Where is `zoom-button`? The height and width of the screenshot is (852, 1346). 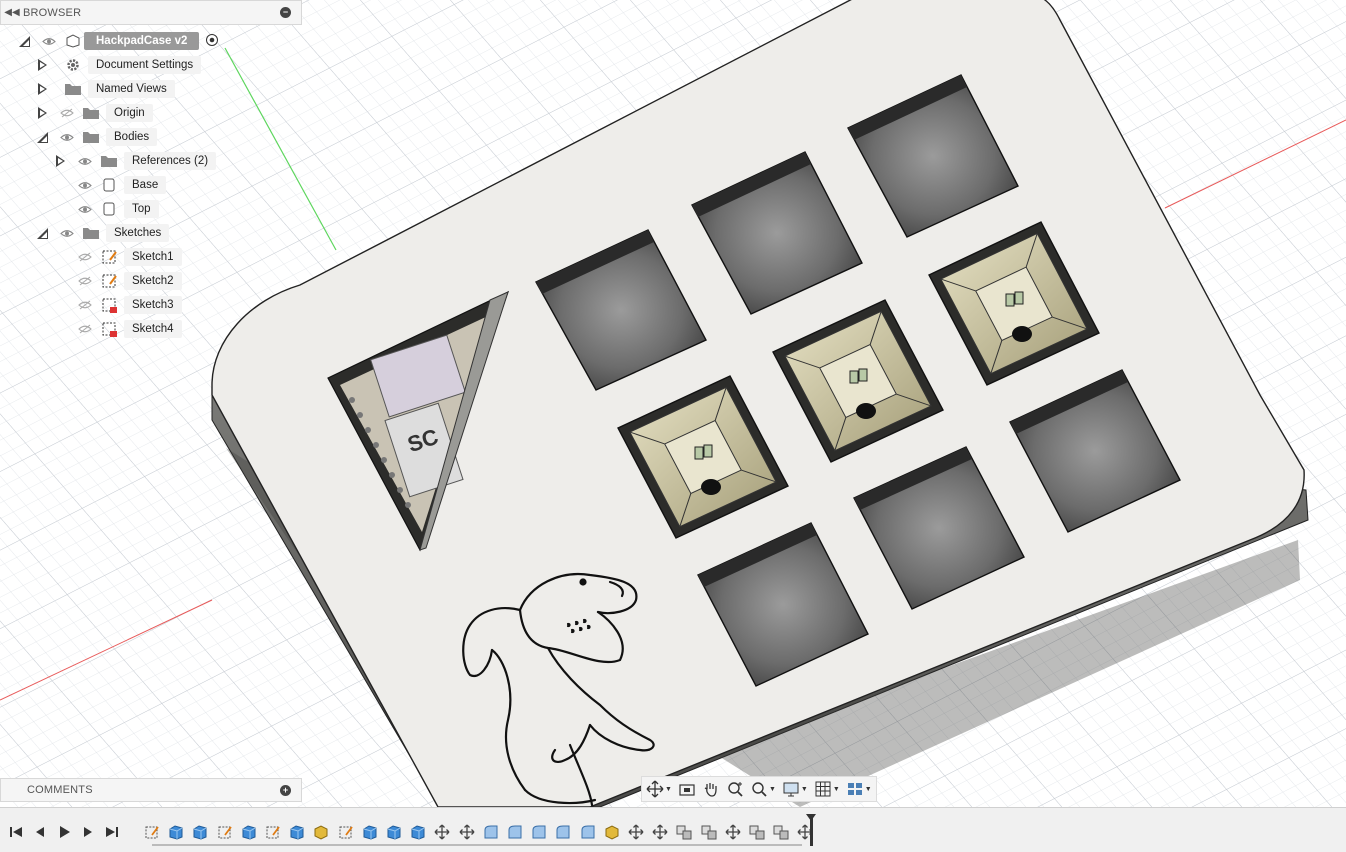 zoom-button is located at coordinates (735, 789).